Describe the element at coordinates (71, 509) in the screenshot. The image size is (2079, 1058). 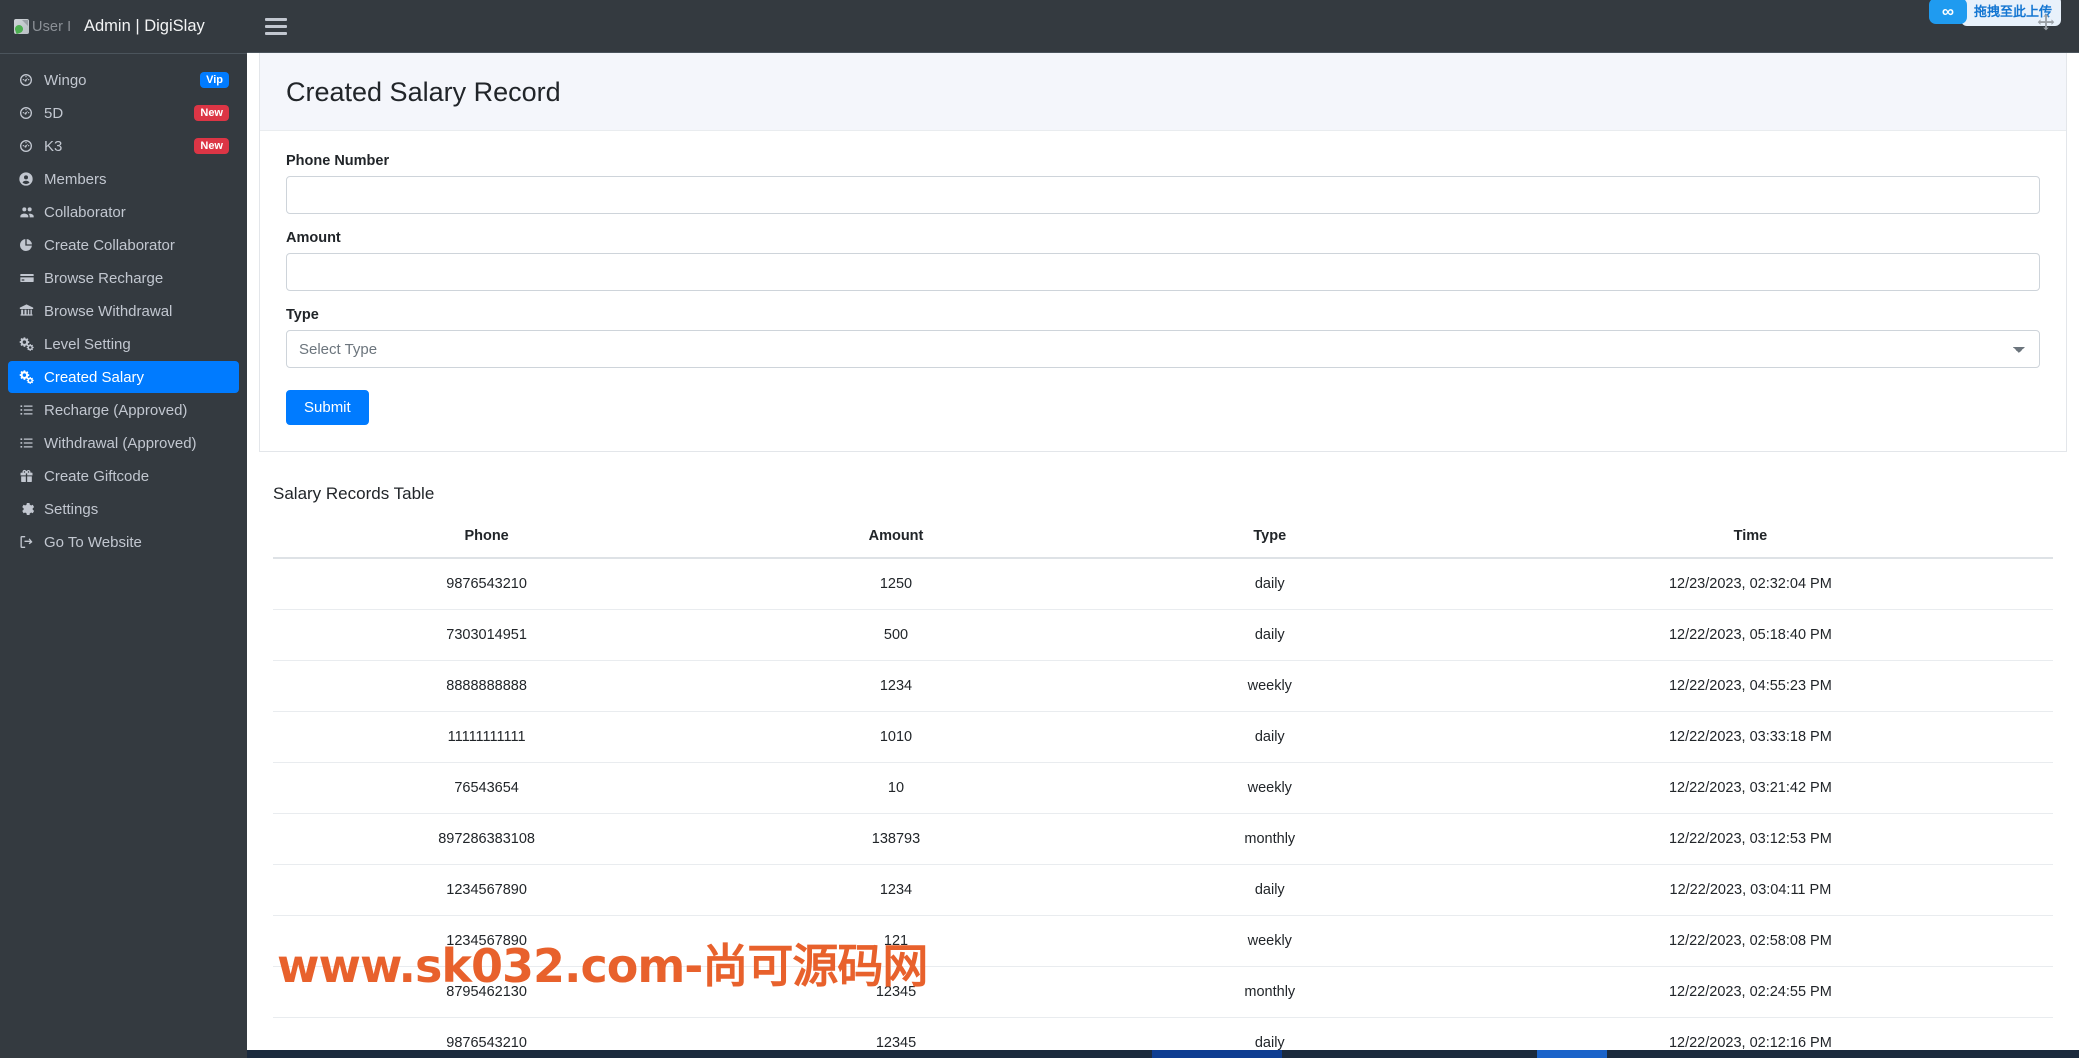
I see `sidebar-item-label: Settings` at that location.